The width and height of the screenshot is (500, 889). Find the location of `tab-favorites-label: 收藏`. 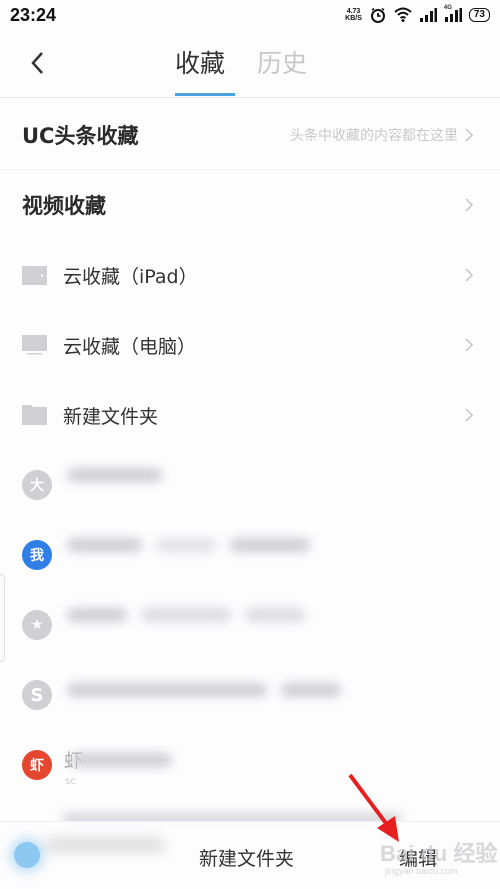

tab-favorites-label: 收藏 is located at coordinates (200, 63).